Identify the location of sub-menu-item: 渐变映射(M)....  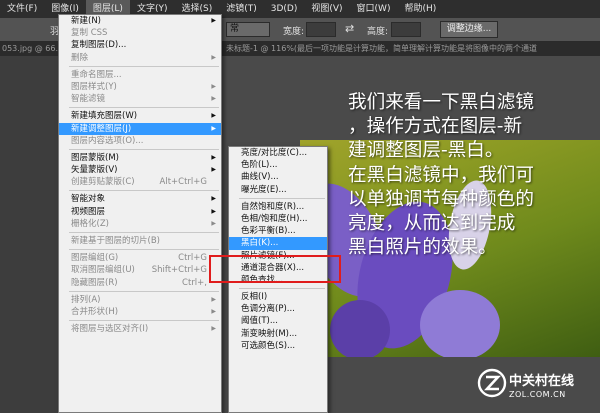
(278, 334).